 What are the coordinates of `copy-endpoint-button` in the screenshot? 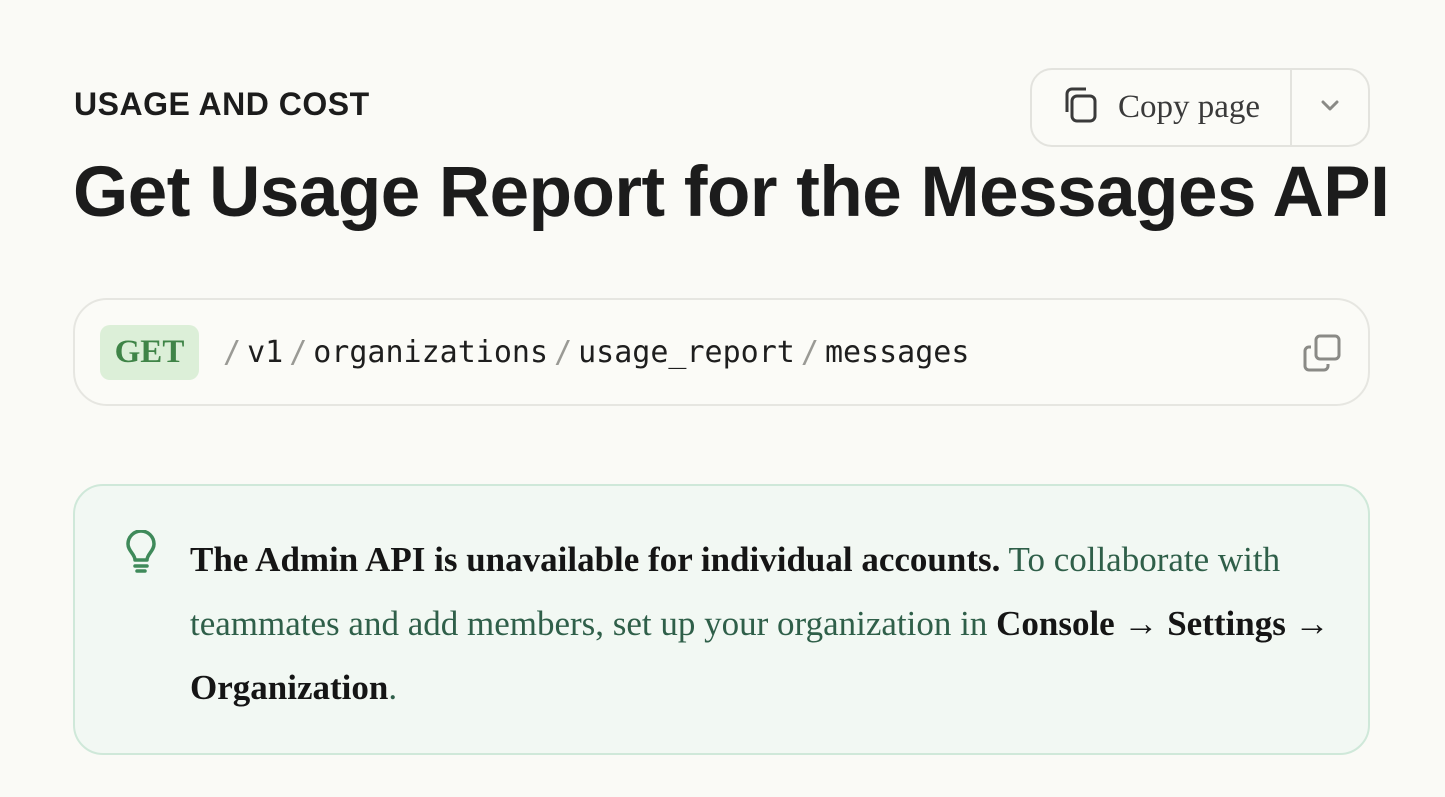 It's located at (1322, 355).